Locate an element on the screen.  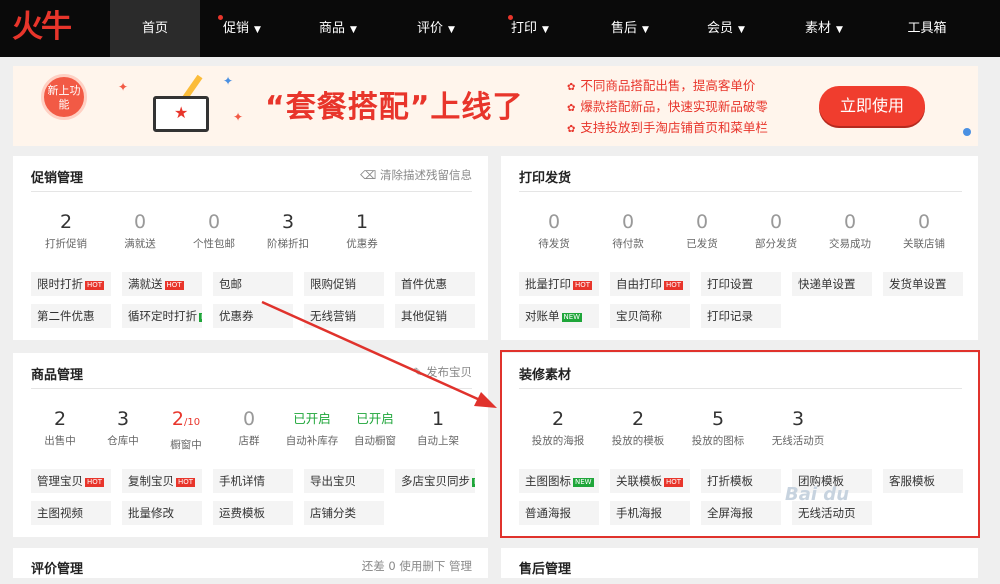
promo-button: 循环定时打折NEW is located at coordinates (162, 316).